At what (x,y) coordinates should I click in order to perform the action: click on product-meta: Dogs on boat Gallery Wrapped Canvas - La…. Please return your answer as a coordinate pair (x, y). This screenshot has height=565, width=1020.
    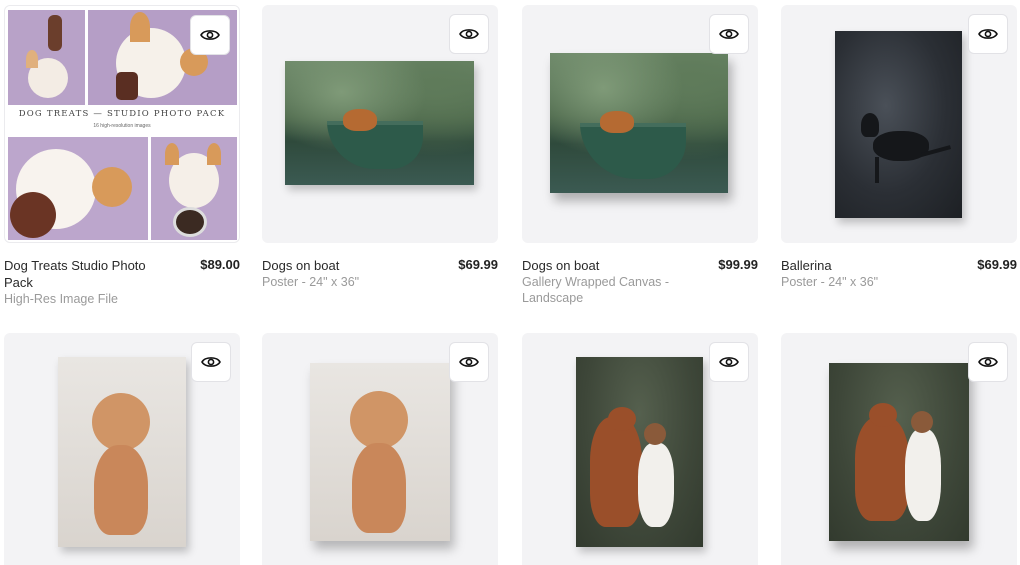
    Looking at the image, I should click on (640, 287).